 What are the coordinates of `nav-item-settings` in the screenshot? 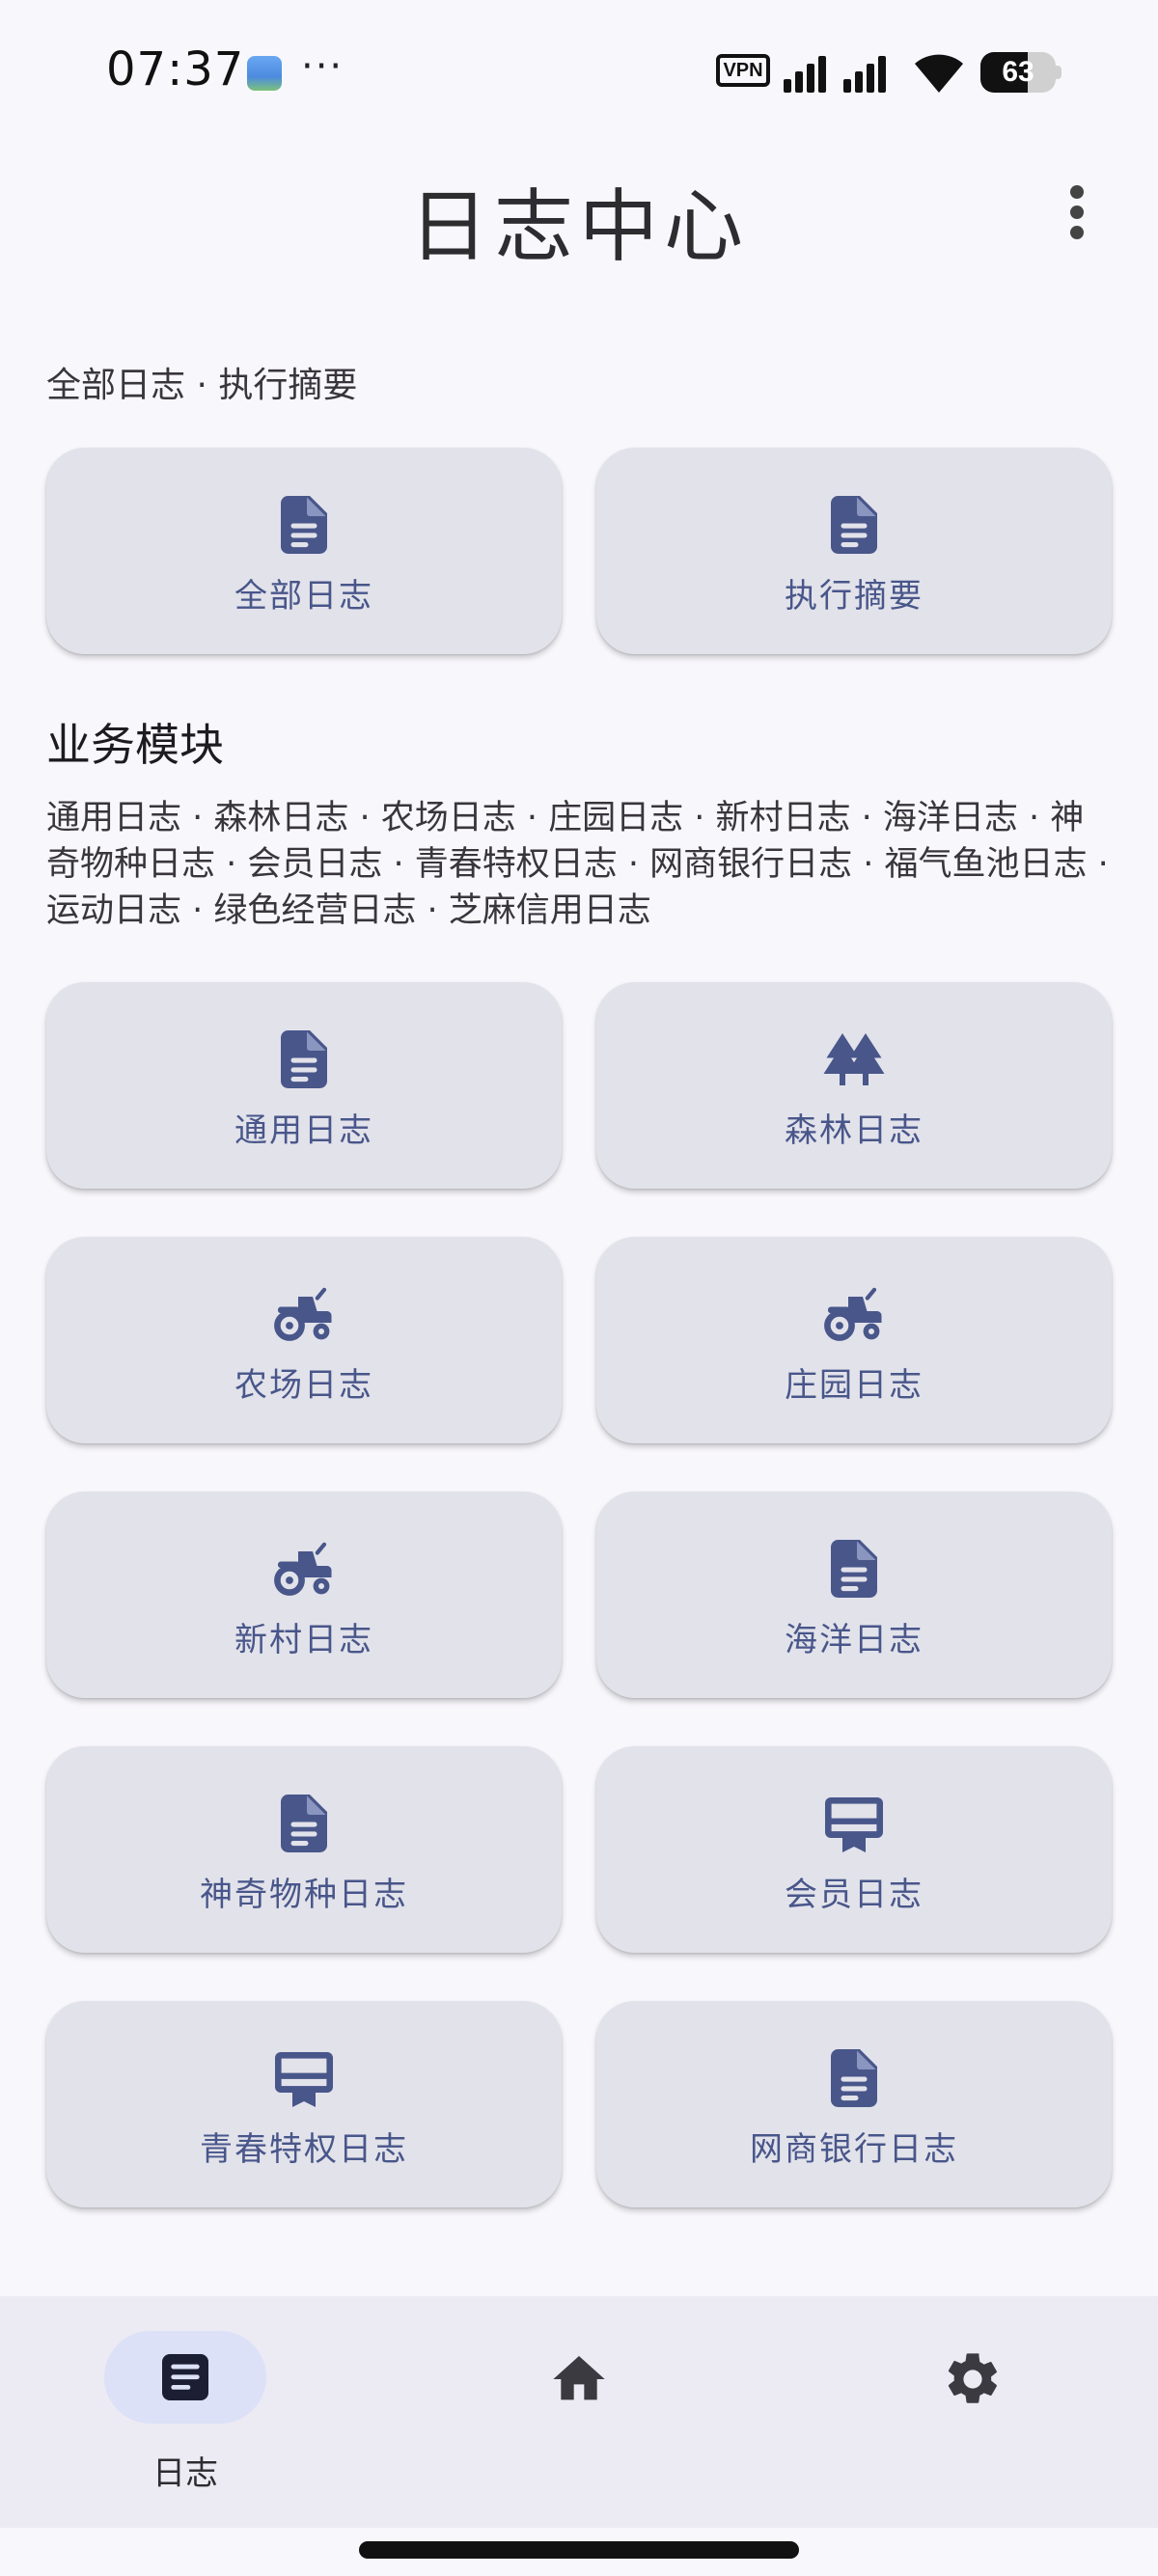 It's located at (980, 2413).